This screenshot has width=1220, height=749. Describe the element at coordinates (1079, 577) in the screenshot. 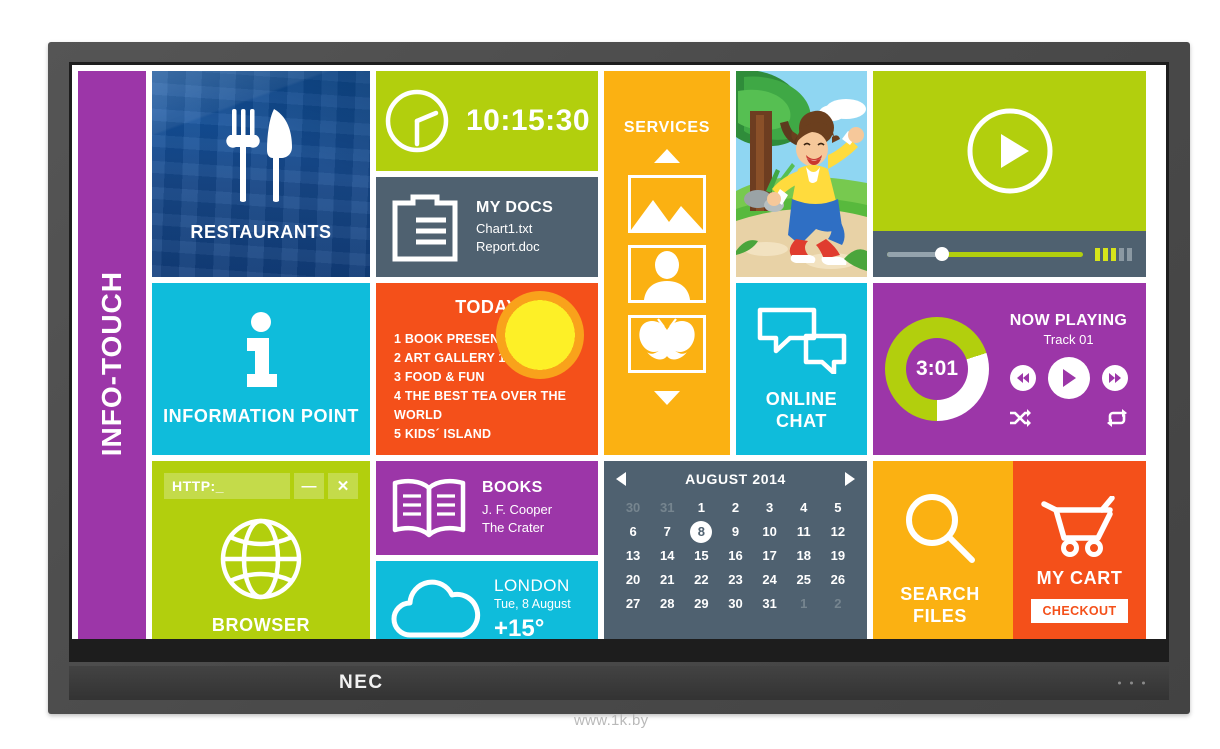

I see `tile-my-cart-label: MY CART` at that location.